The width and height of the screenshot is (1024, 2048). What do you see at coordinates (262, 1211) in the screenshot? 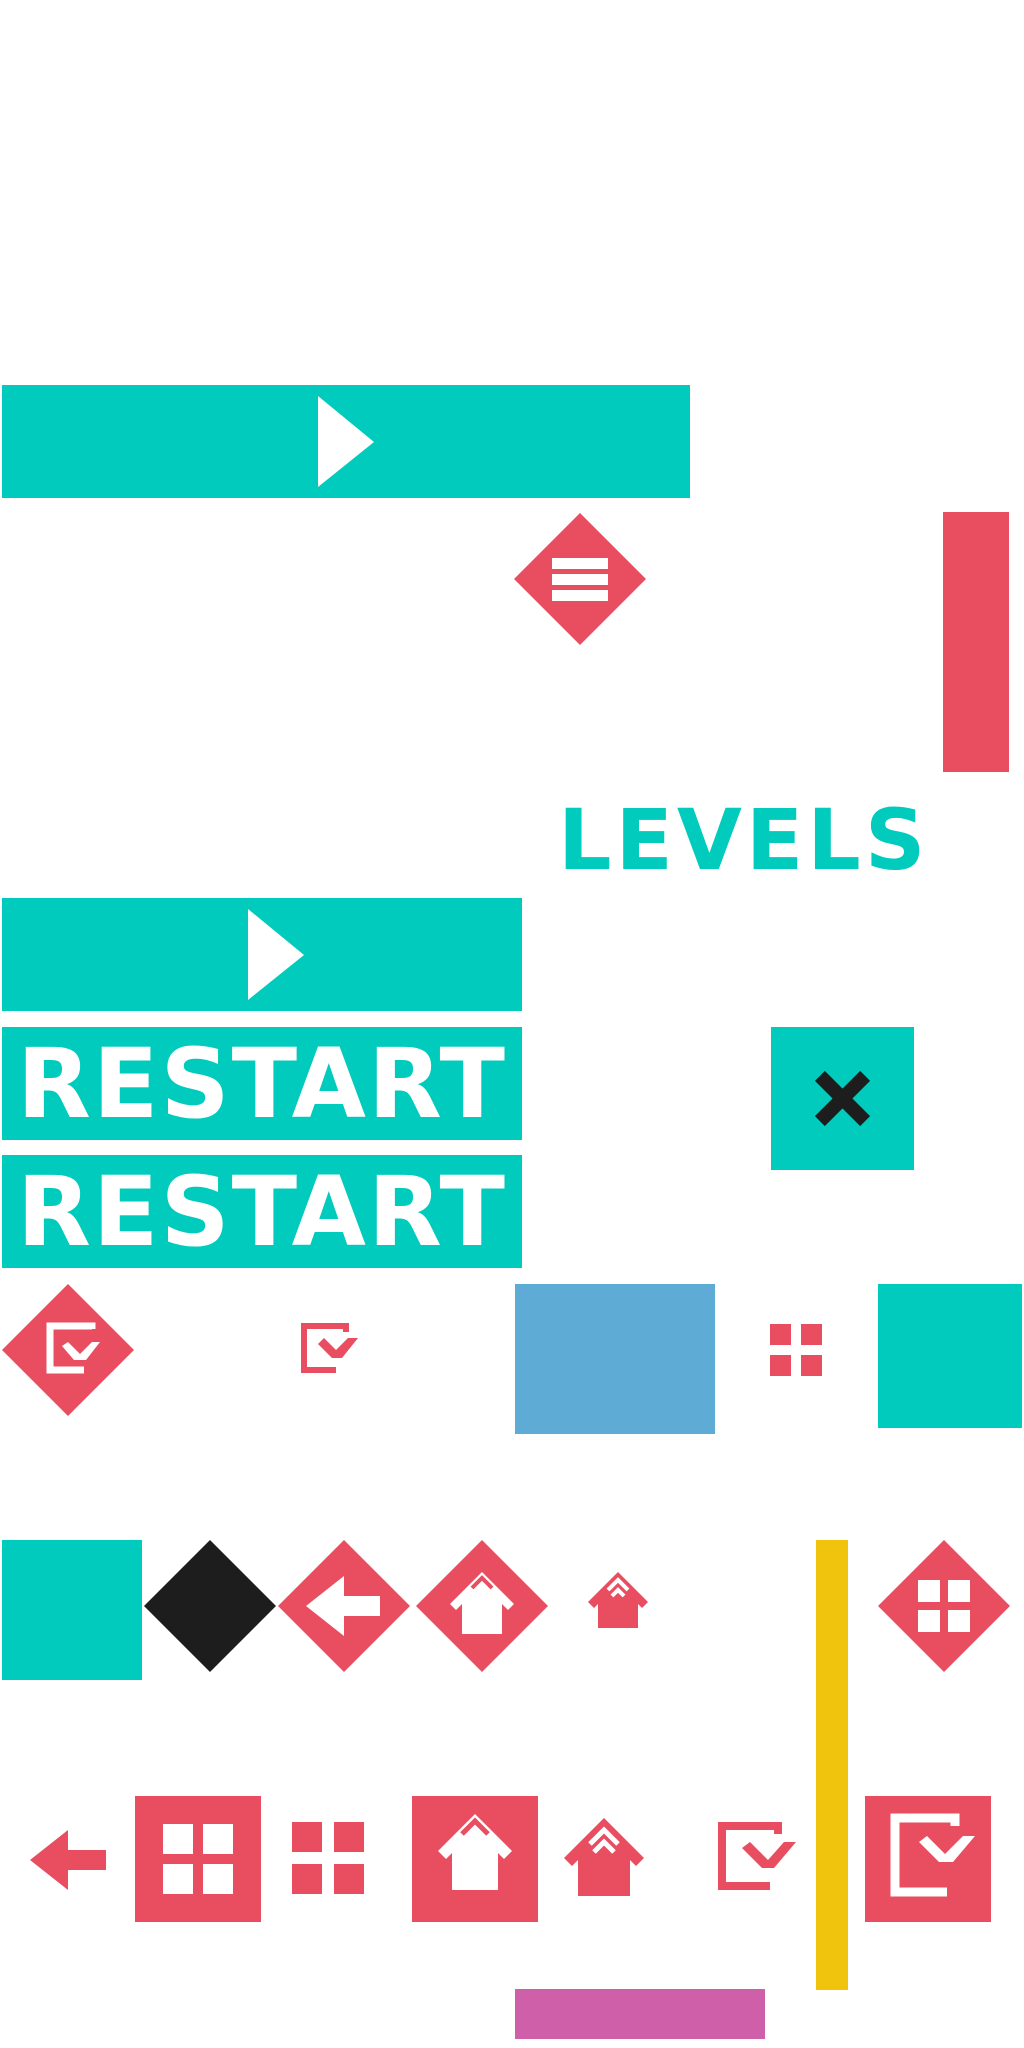
I see `restart-button-alt: RESTART` at bounding box center [262, 1211].